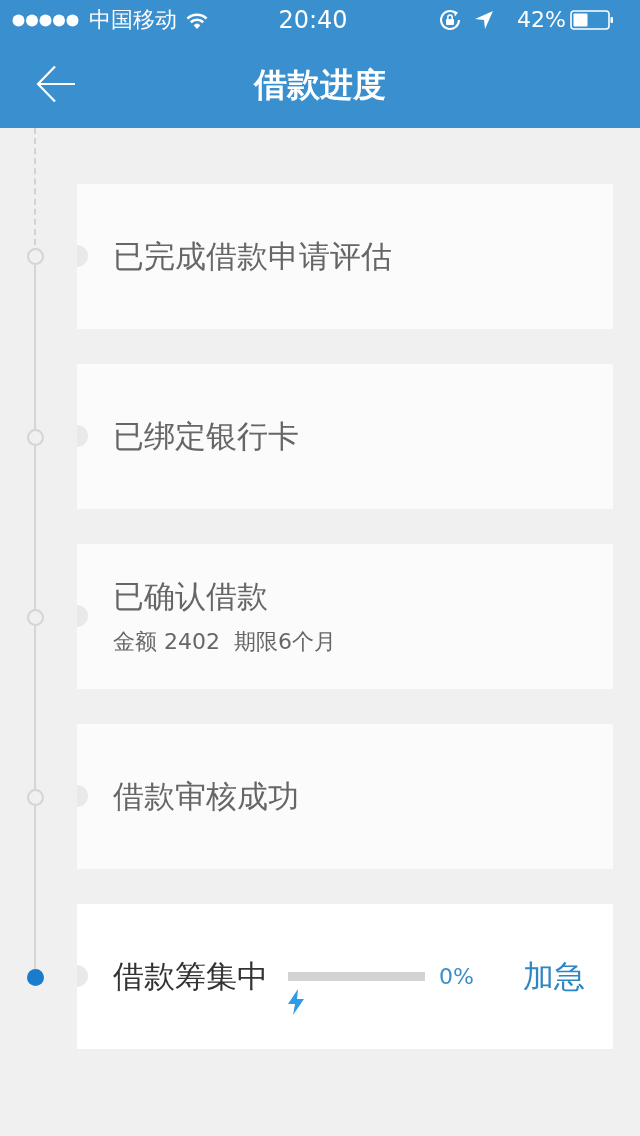 This screenshot has height=1136, width=640. Describe the element at coordinates (206, 796) in the screenshot. I see `step-title: 借款审核成功` at that location.